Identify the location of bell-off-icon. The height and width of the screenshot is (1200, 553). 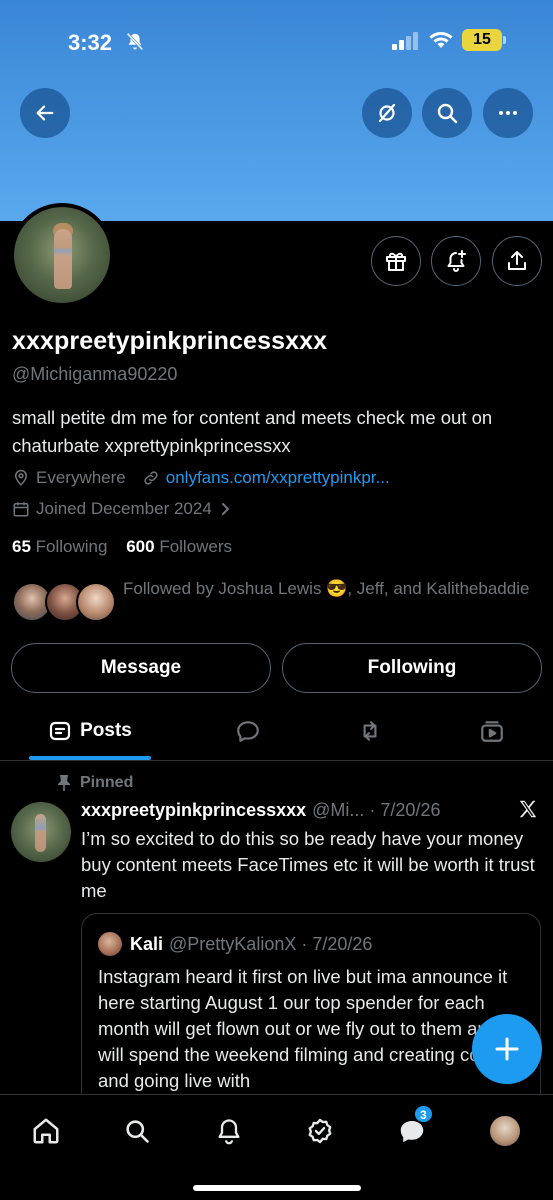
(135, 44).